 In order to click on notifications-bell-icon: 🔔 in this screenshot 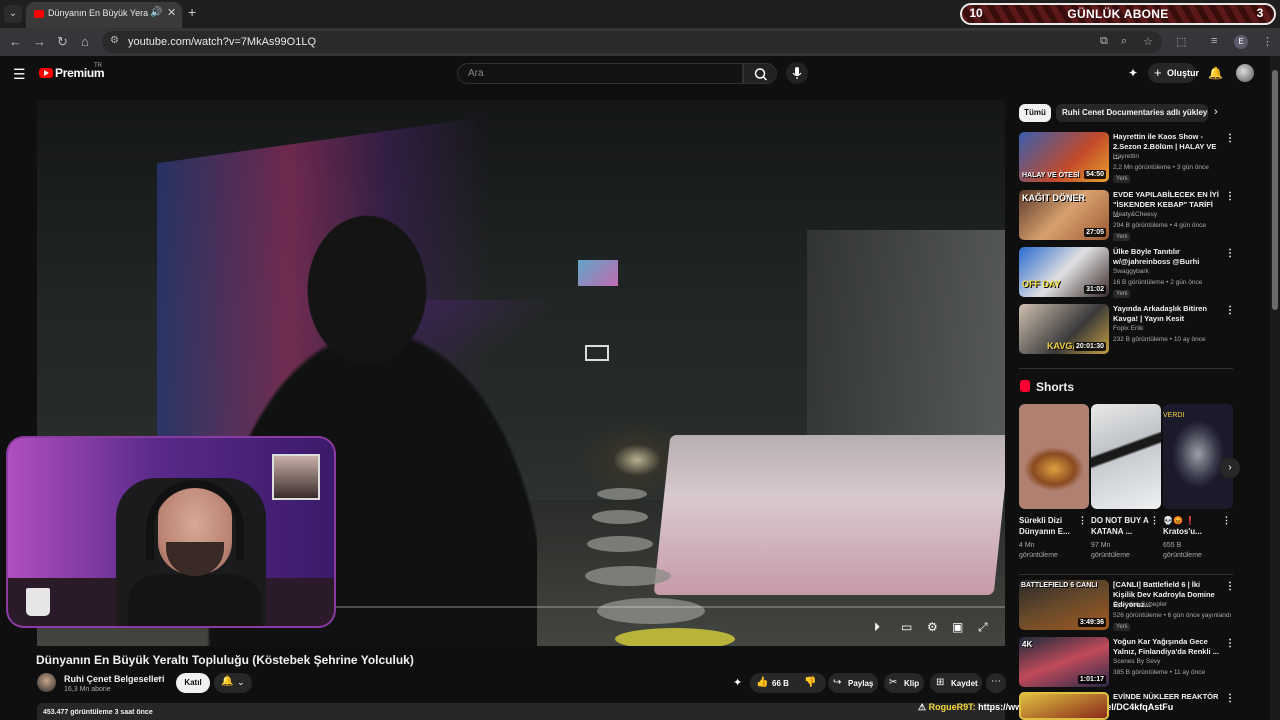, I will do `click(1215, 73)`.